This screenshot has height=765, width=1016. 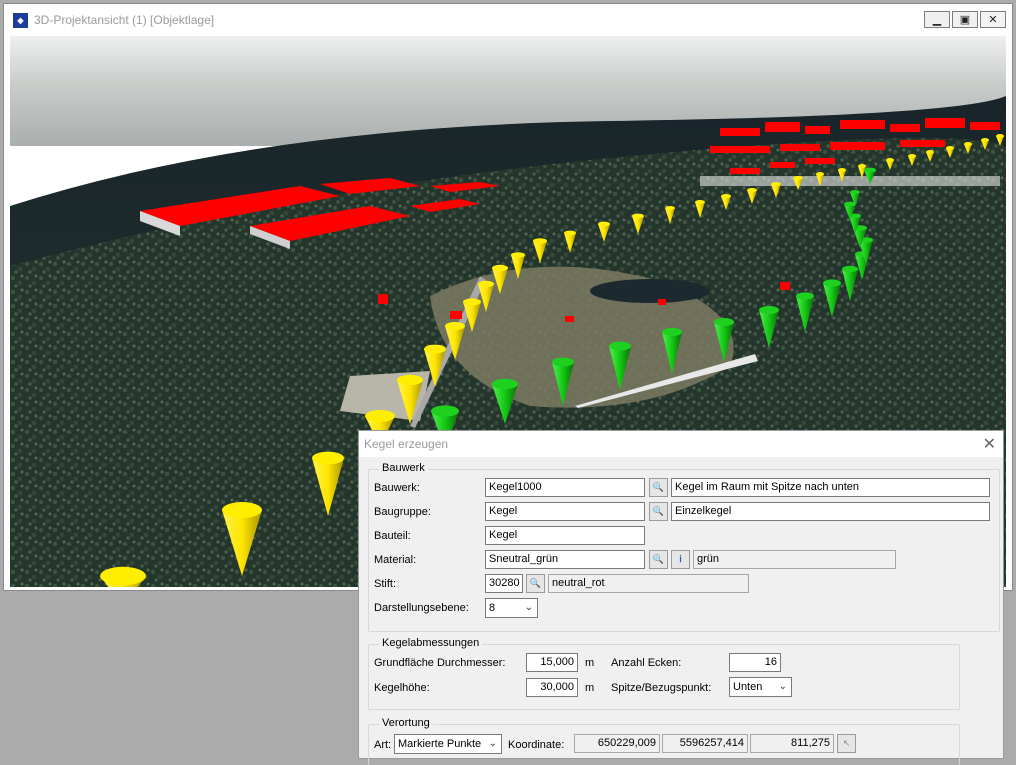 What do you see at coordinates (565, 511) in the screenshot?
I see `baugruppe-input: Kegel` at bounding box center [565, 511].